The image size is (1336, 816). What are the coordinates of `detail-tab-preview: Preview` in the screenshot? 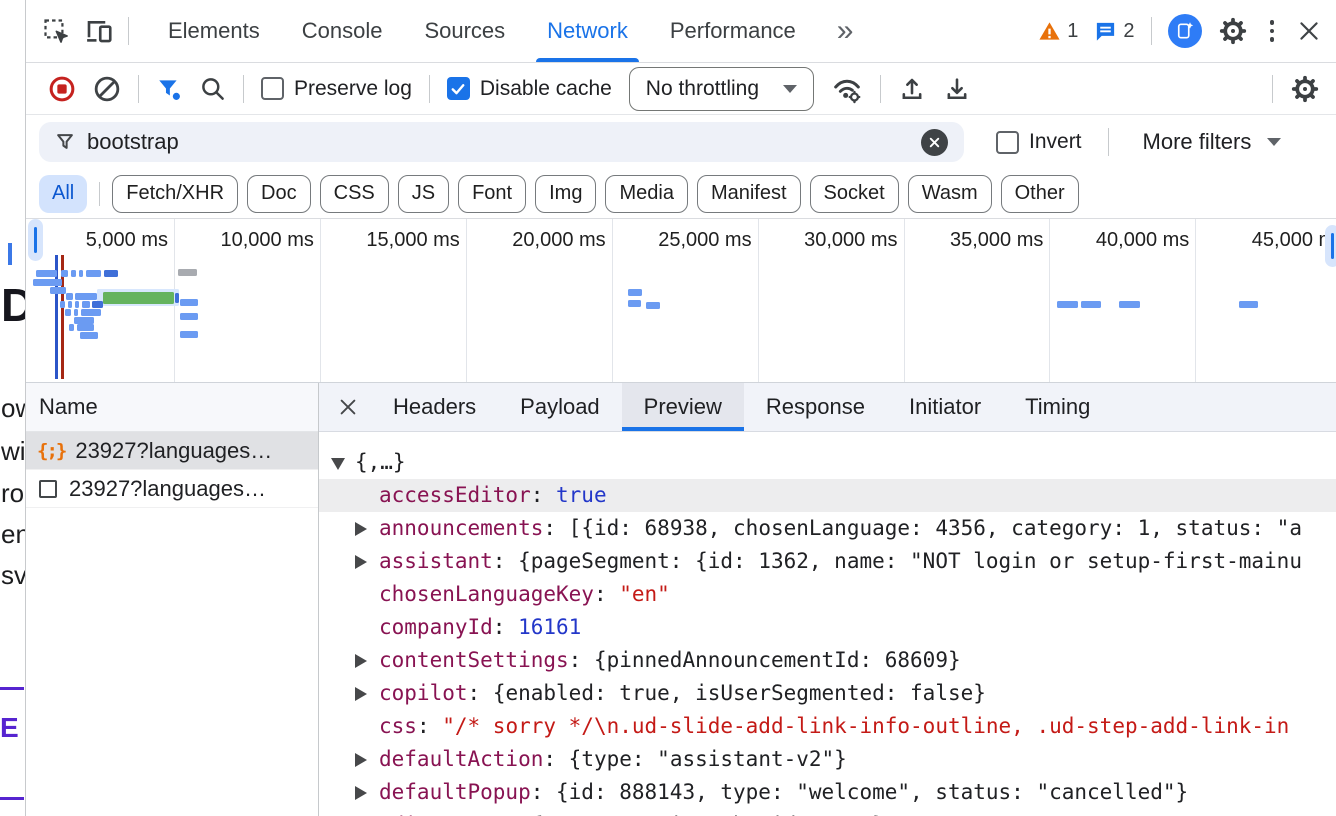 It's located at (682, 407).